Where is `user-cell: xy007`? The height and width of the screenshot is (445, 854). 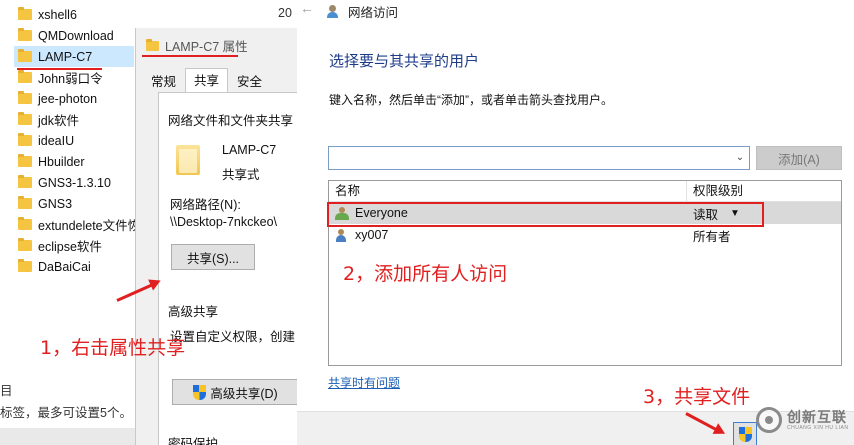
user-cell: xy007 is located at coordinates (508, 235).